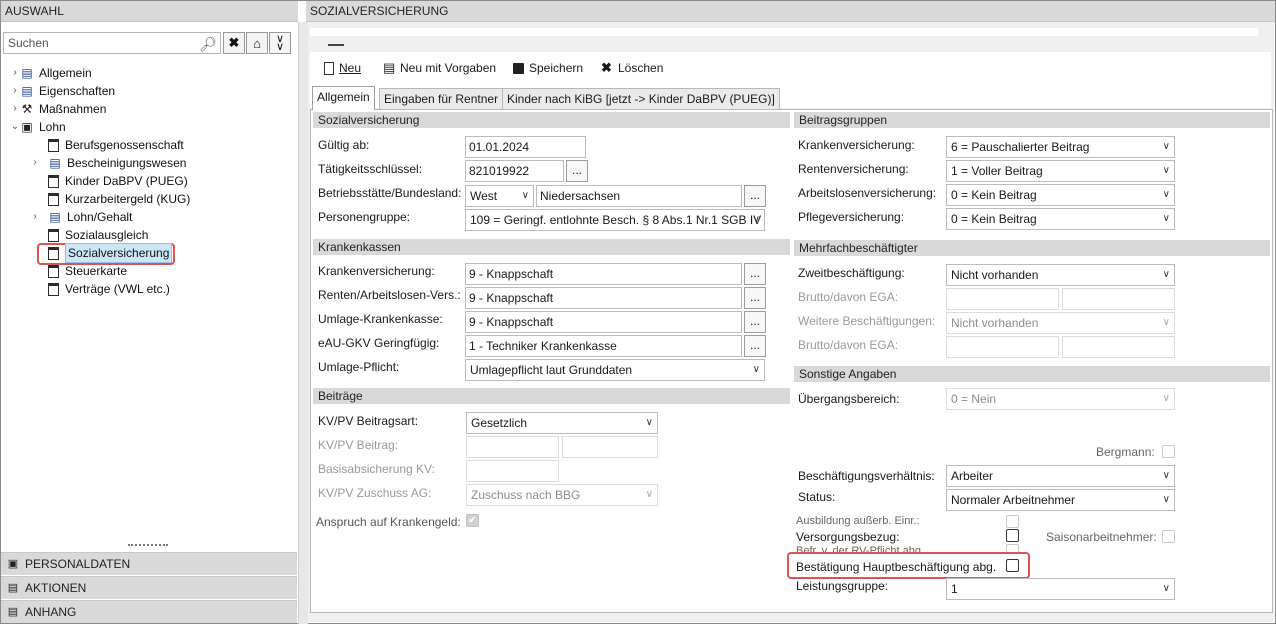  What do you see at coordinates (603, 298) in the screenshot?
I see `rv-kasse-input: 9 - Knappschaft` at bounding box center [603, 298].